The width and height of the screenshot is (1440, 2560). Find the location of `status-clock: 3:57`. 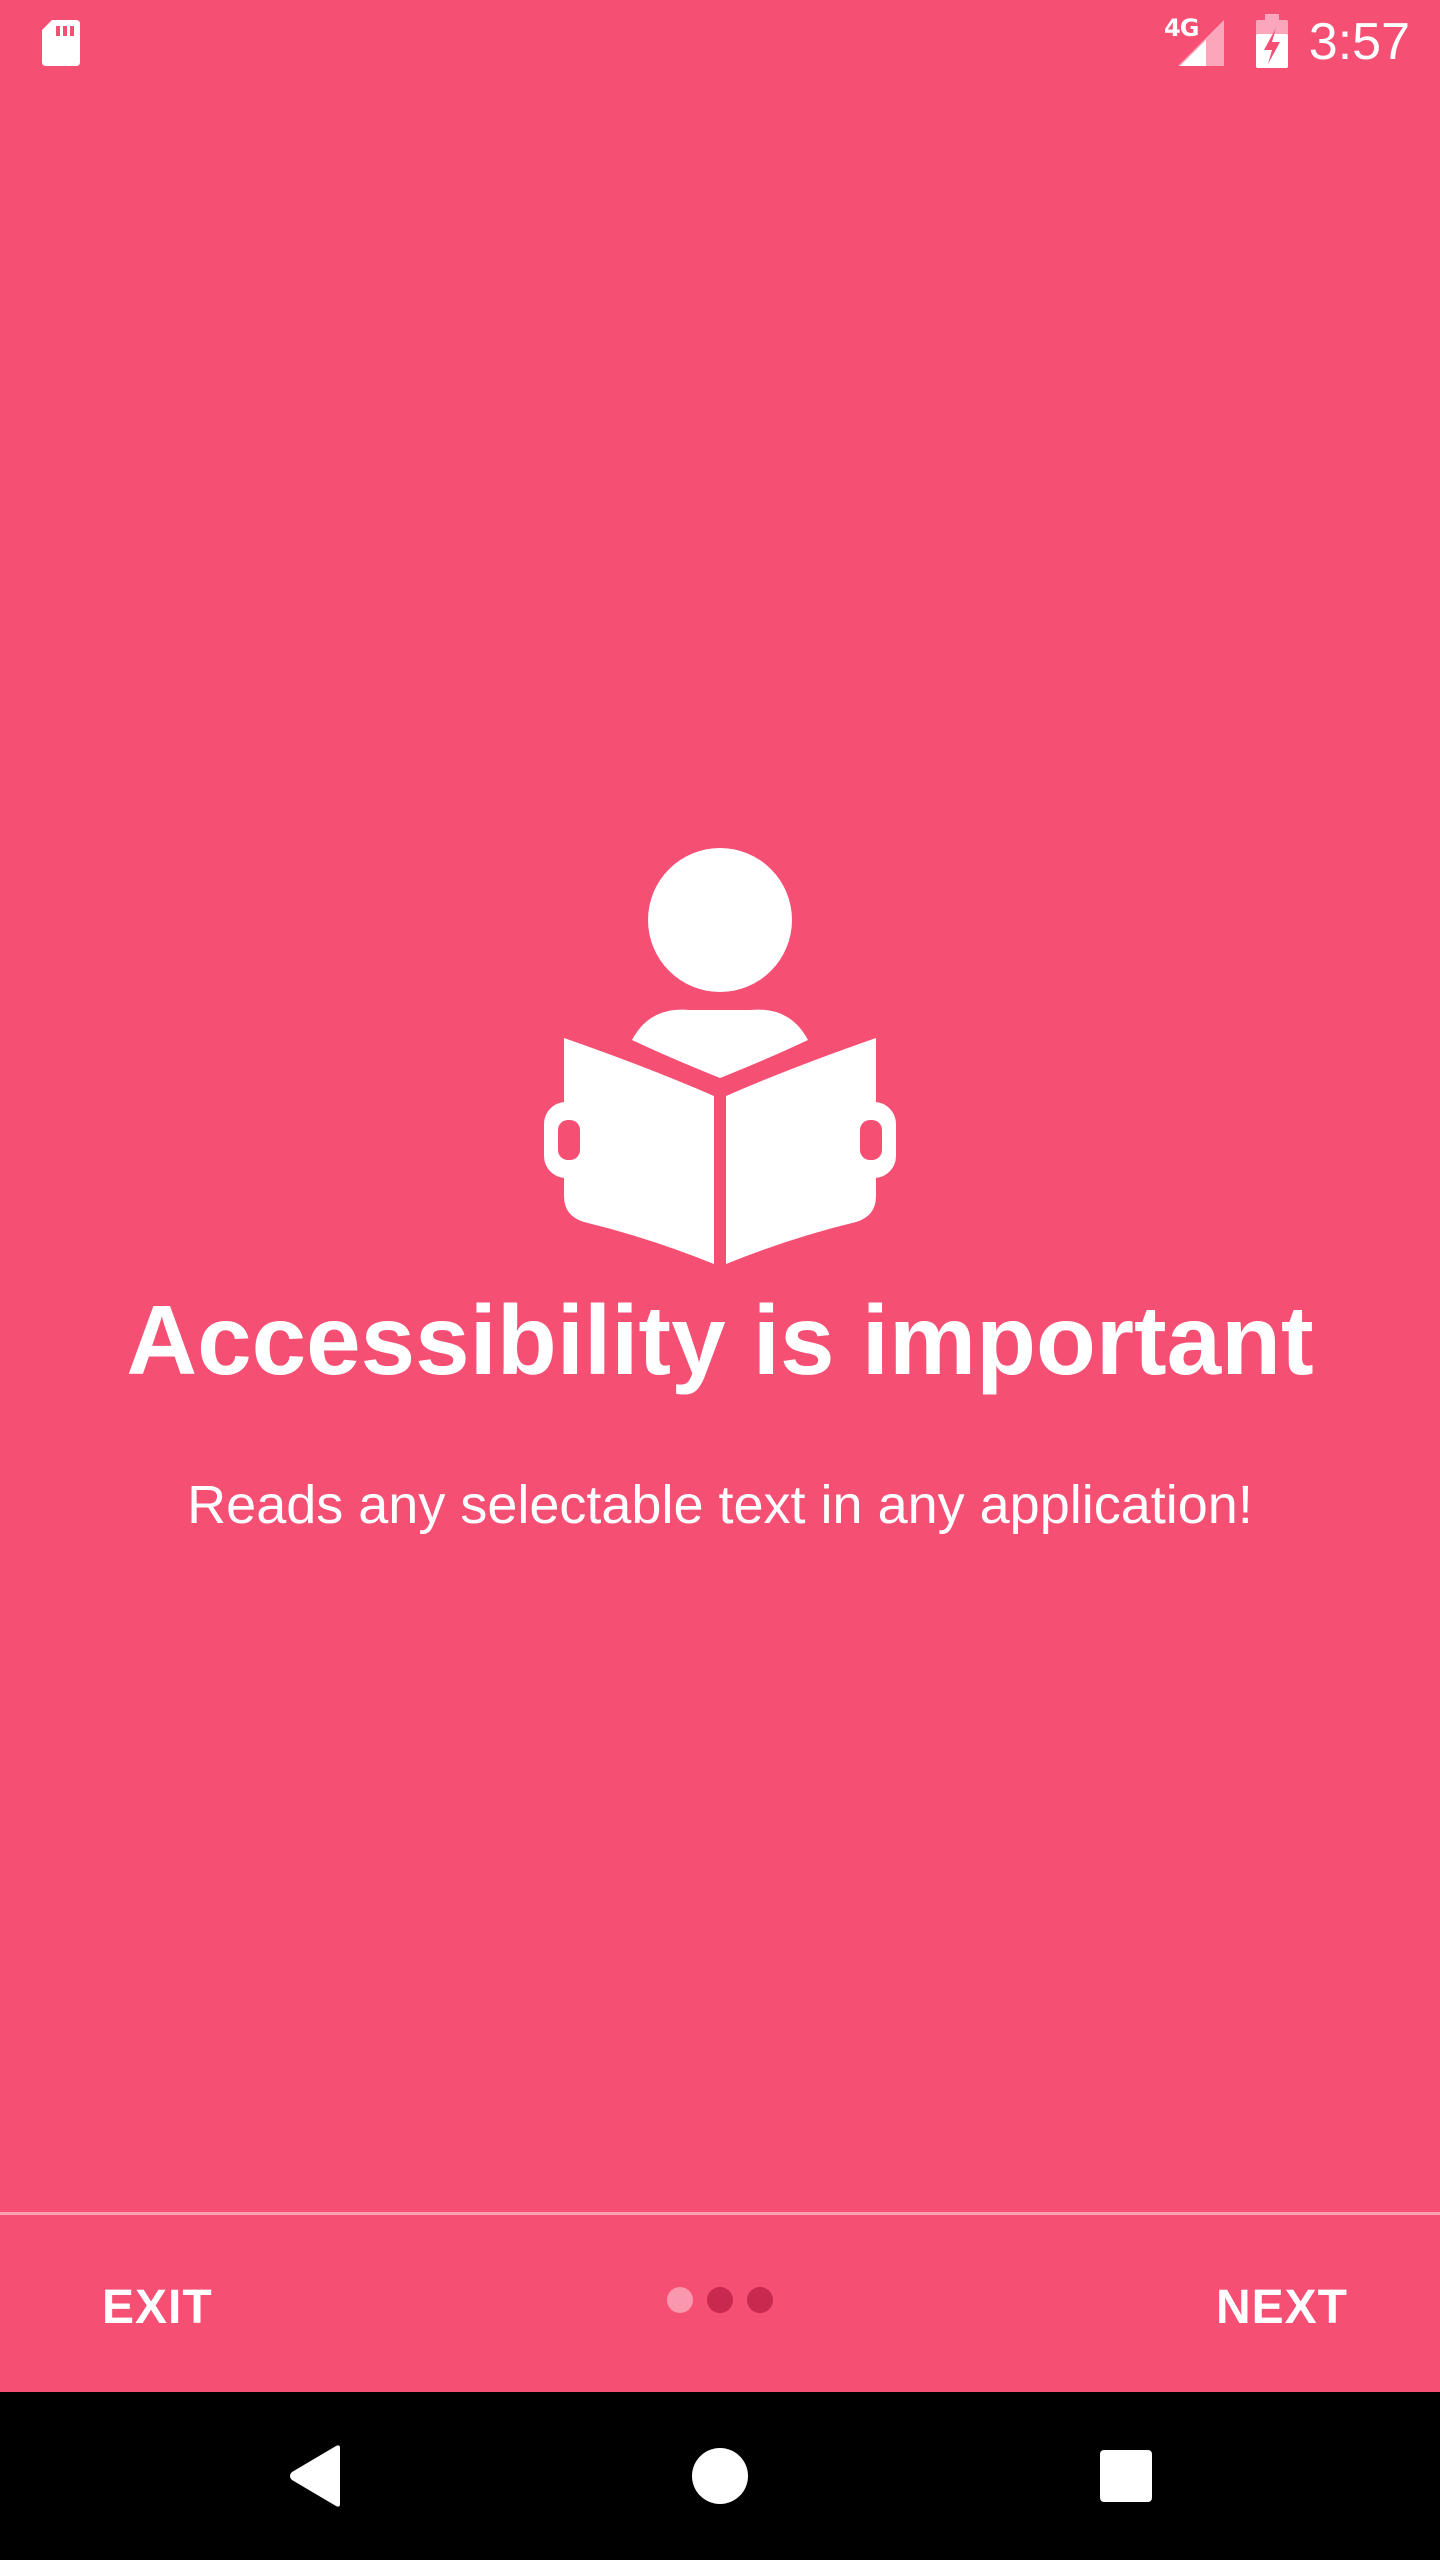

status-clock: 3:57 is located at coordinates (1359, 42).